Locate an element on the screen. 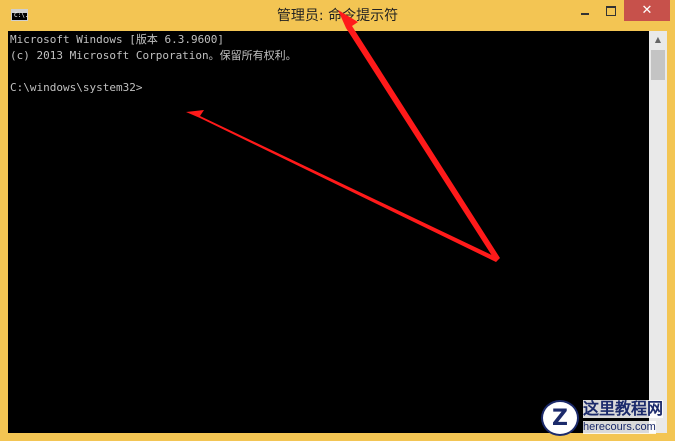  watermark-title: 这里教程网 is located at coordinates (623, 408).